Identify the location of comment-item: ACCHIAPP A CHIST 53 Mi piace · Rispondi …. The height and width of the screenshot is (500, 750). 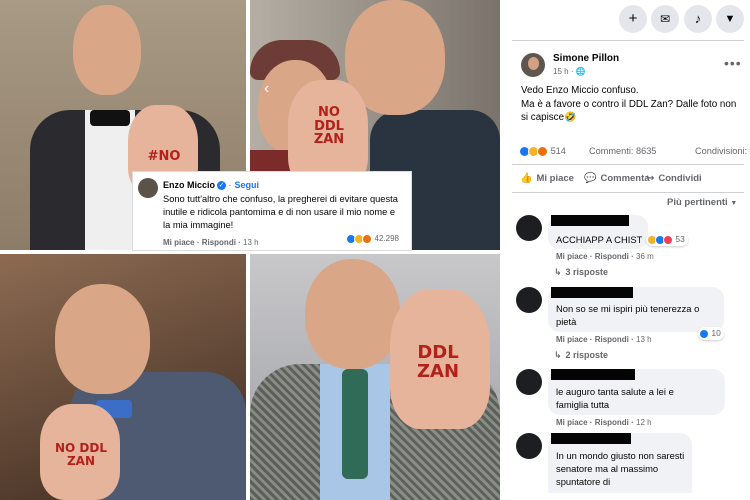
(631, 250).